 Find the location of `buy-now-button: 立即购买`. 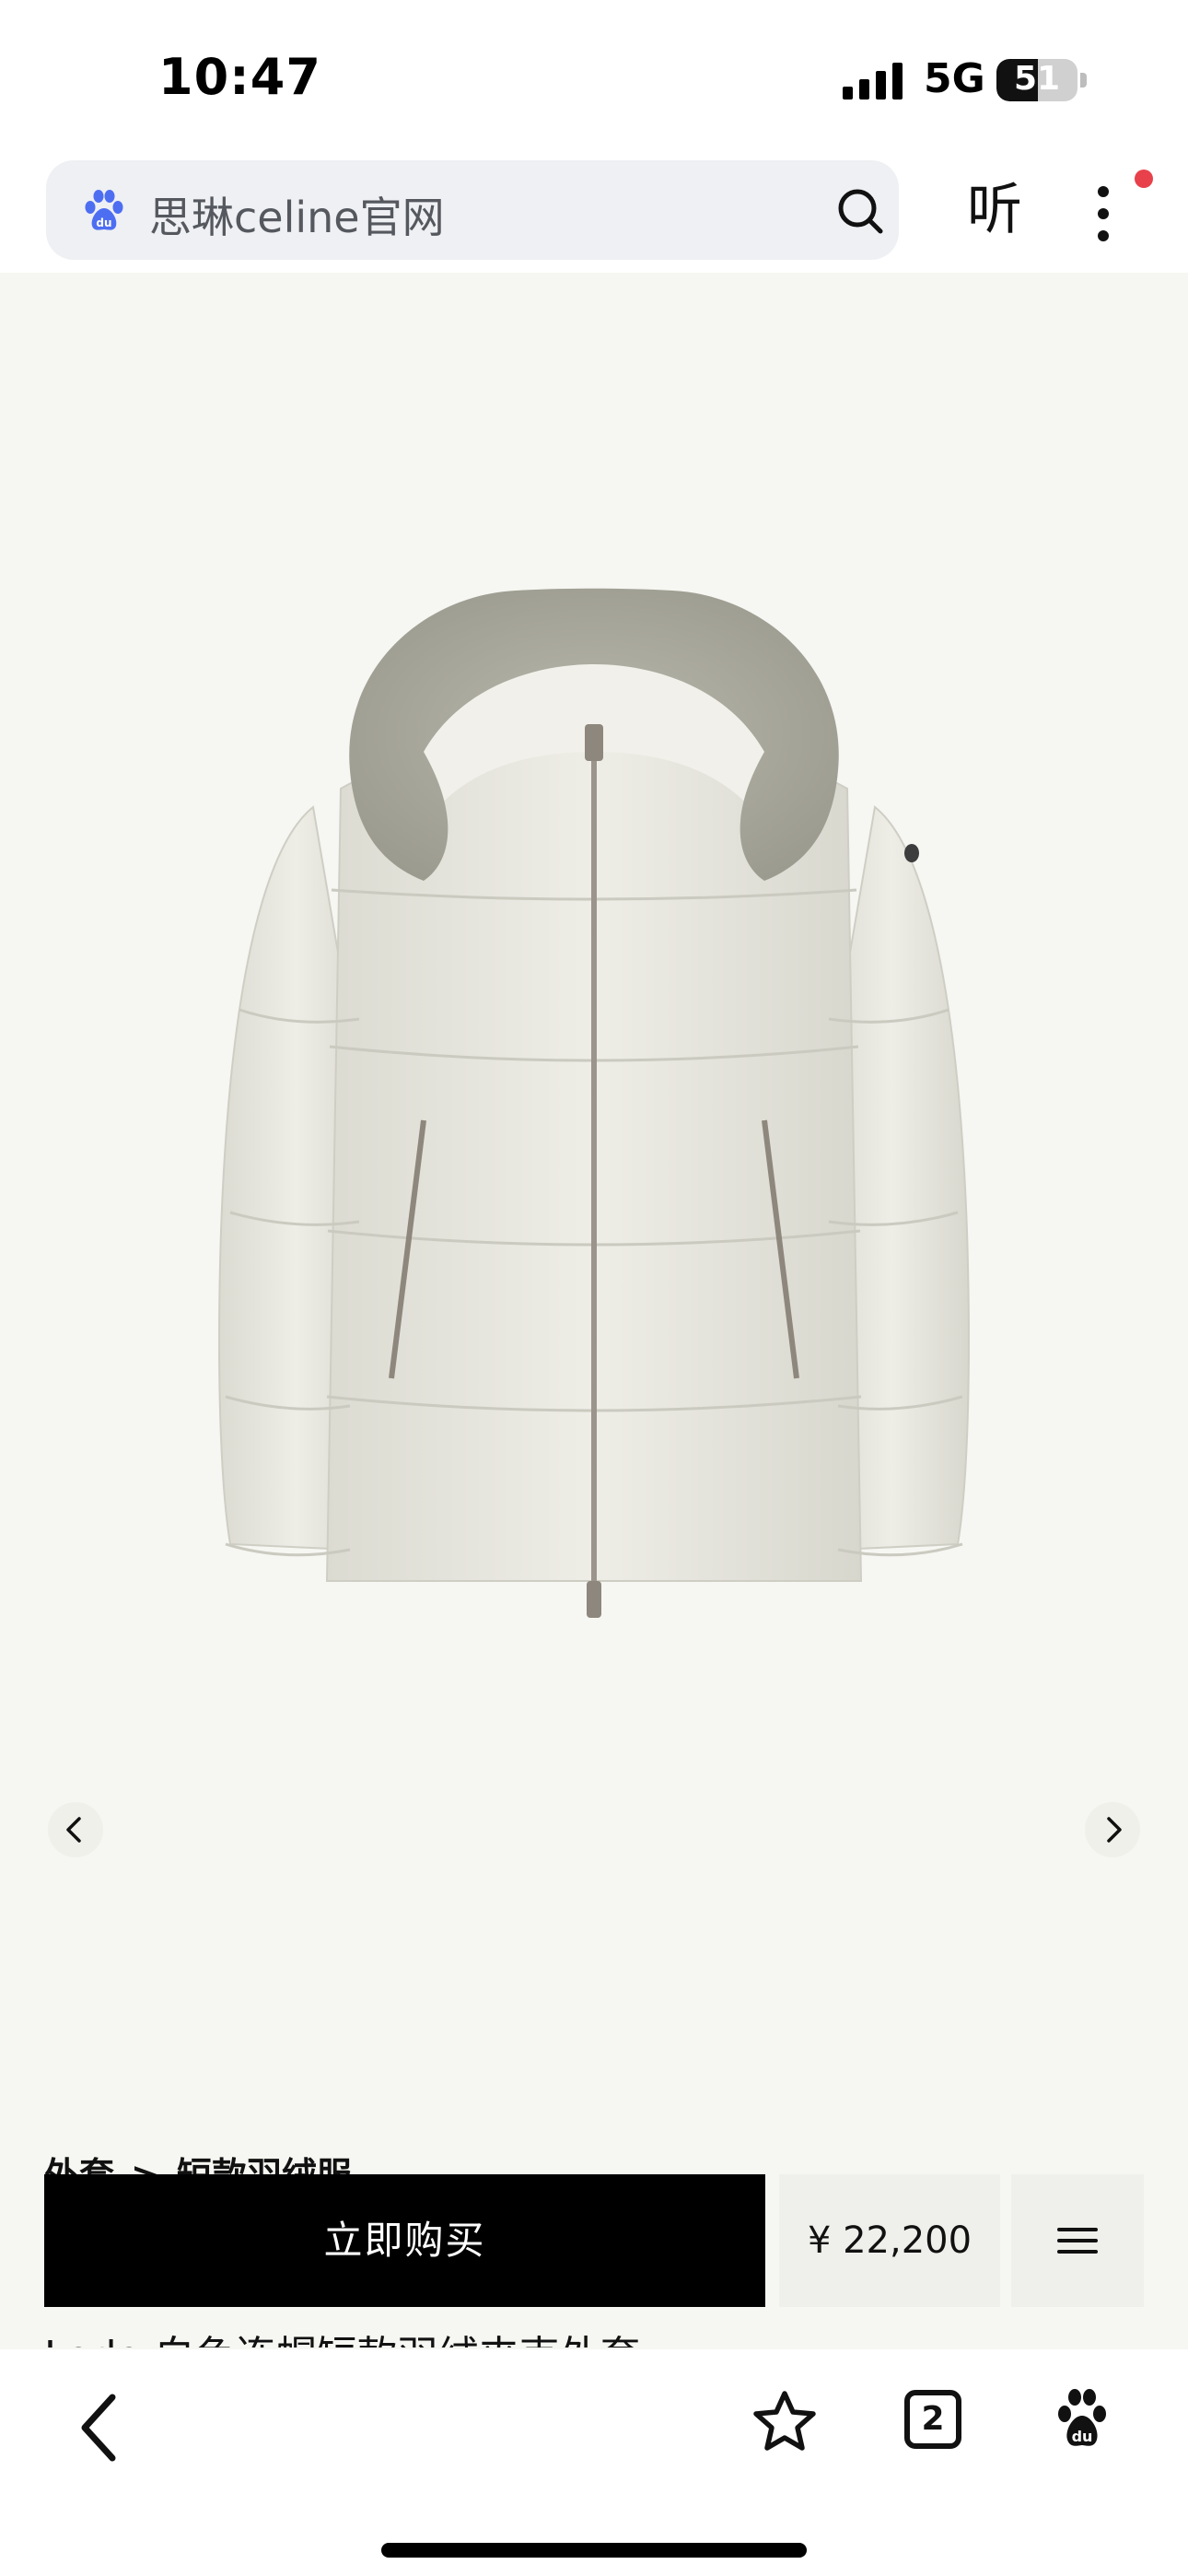

buy-now-button: 立即购买 is located at coordinates (404, 2240).